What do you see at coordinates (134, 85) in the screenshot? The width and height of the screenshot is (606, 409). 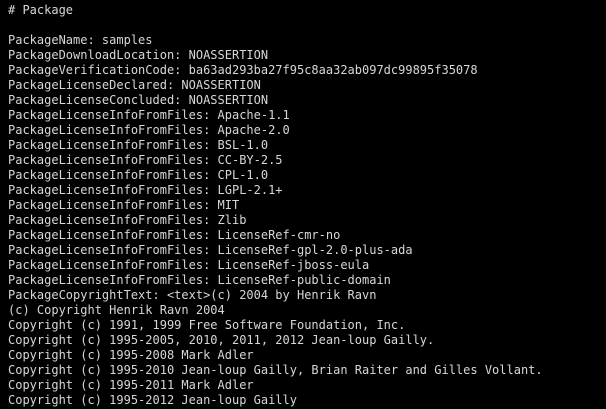 I see `license-declared-line: PackageLicenseDeclared: NOASSERTION` at bounding box center [134, 85].